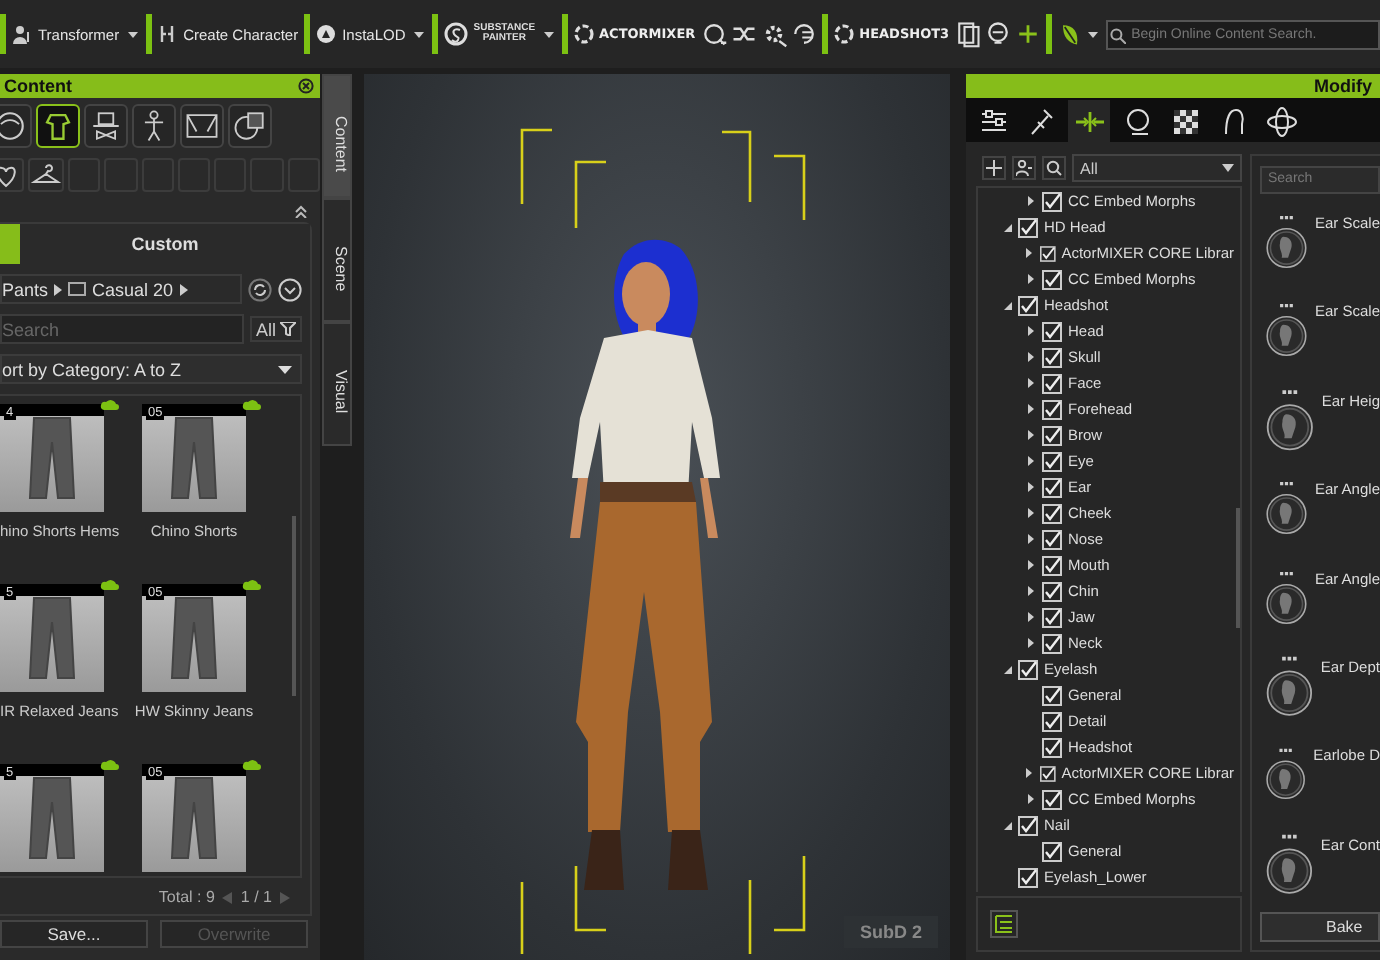 This screenshot has width=1380, height=960. I want to click on search-button, so click(1054, 168).